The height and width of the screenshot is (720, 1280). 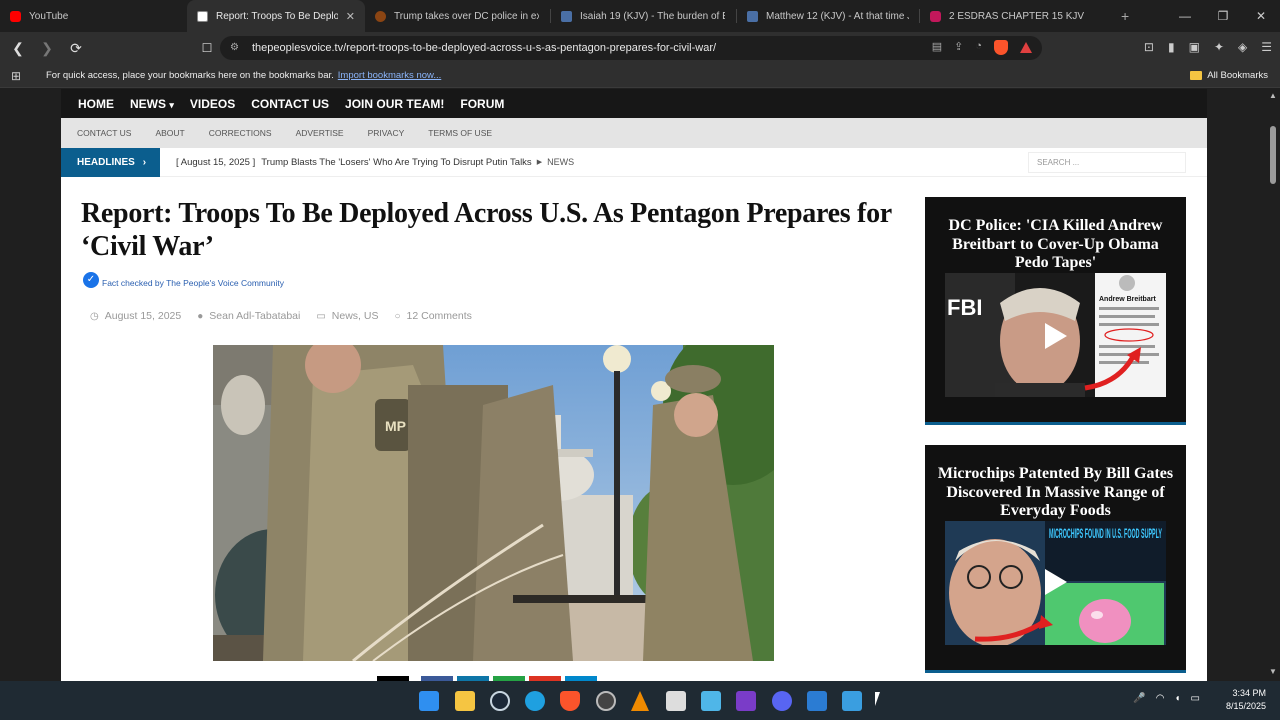 I want to click on subnav-terms: TERMS OF USE, so click(x=460, y=133).